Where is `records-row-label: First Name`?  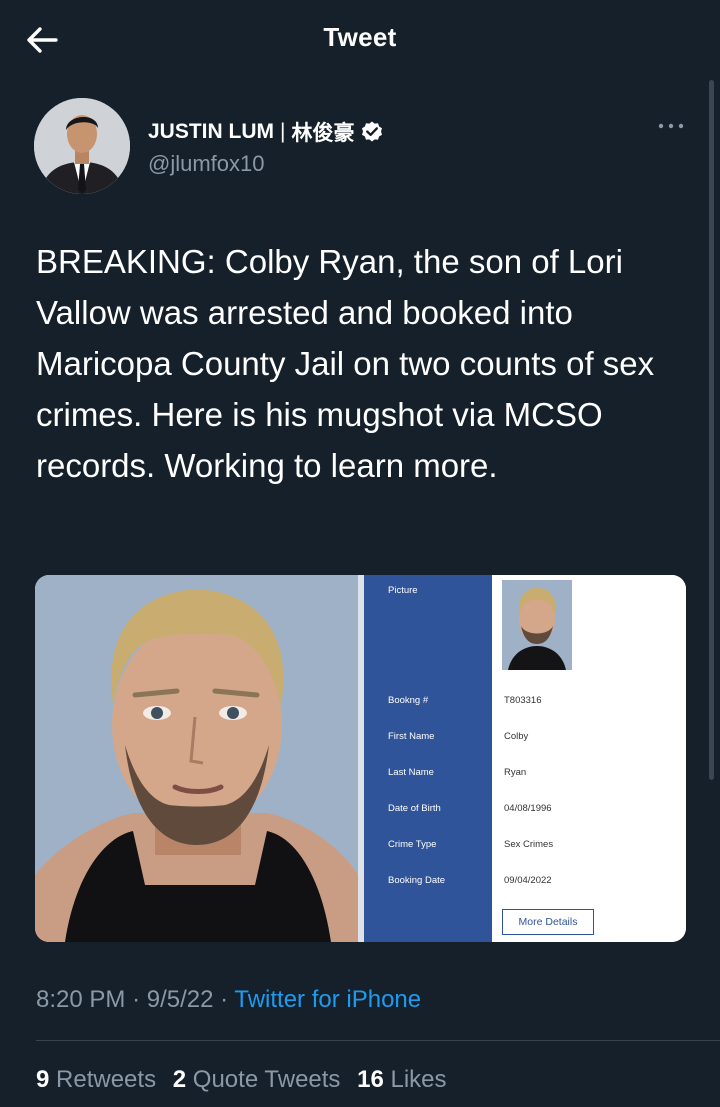 records-row-label: First Name is located at coordinates (411, 736).